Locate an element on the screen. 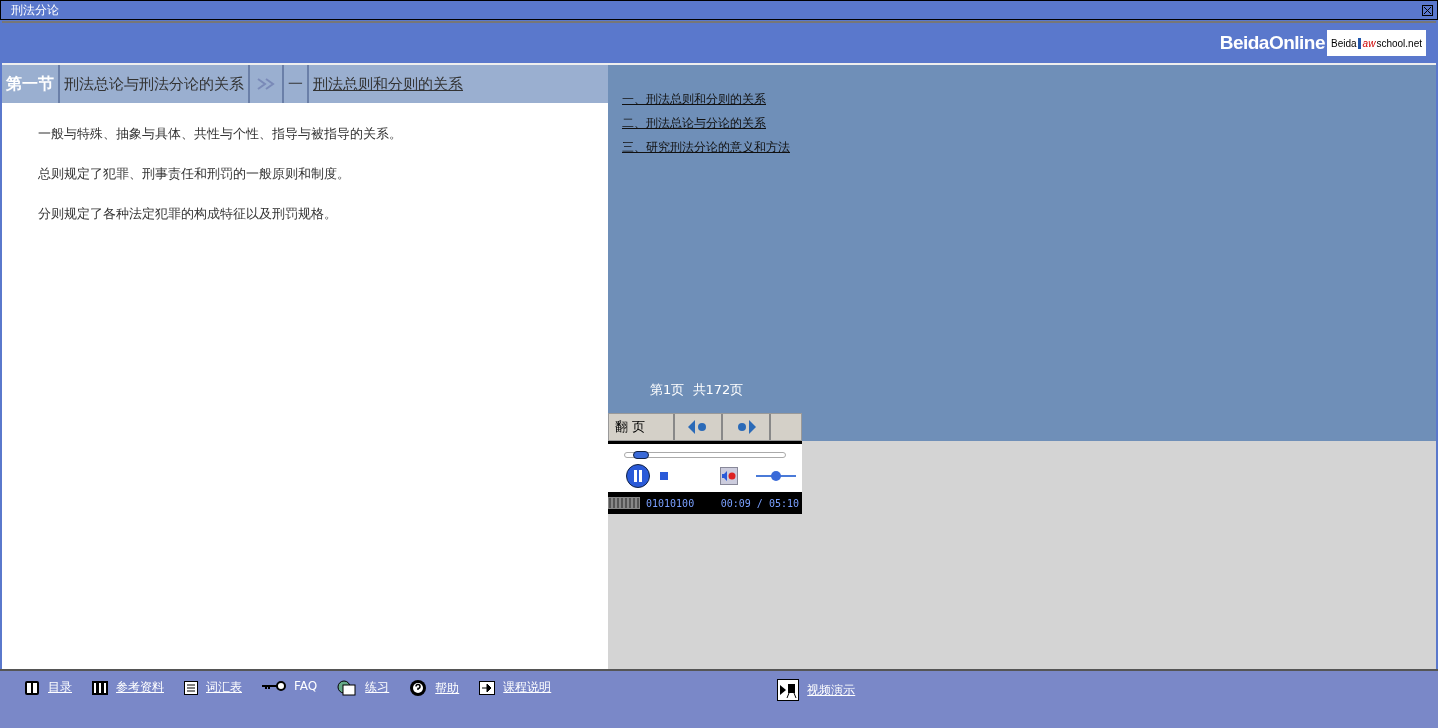 The image size is (1438, 728). outline-link: 一、刑法总则和分则的关系 is located at coordinates (1029, 99).